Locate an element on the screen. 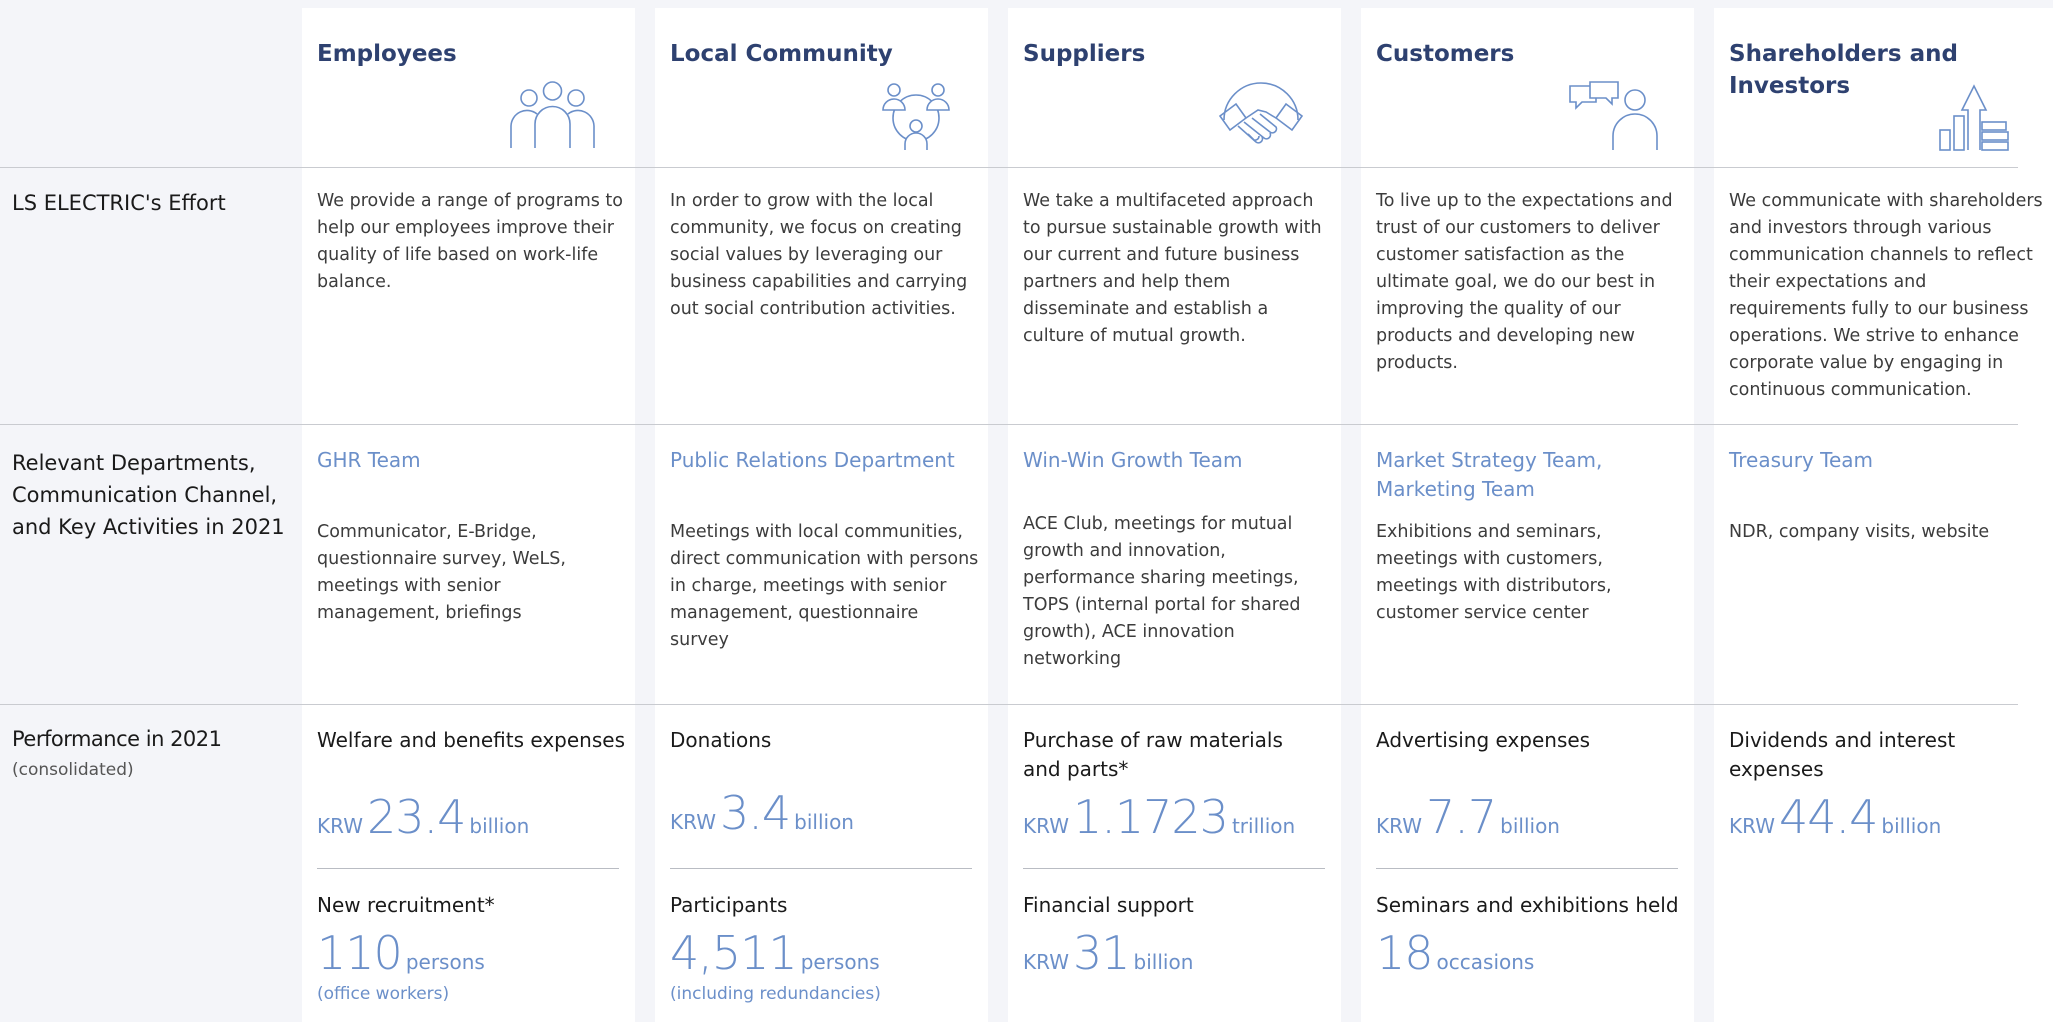 This screenshot has height=1022, width=2053. metric1-value-shareholders: KRW44.4 billion is located at coordinates (1835, 817).